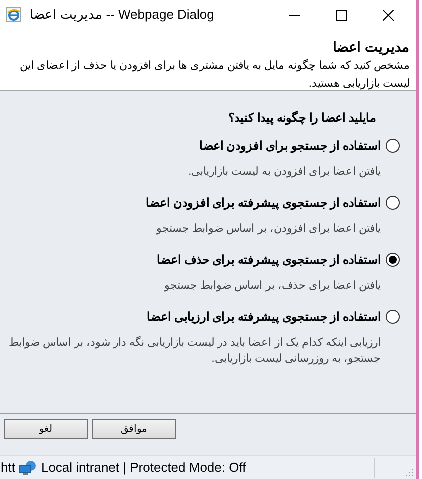 The width and height of the screenshot is (422, 479). Describe the element at coordinates (263, 317) in the screenshot. I see `option-label: استفاده از جستجوی پیشرفته برای ارزیابی اعضا` at that location.